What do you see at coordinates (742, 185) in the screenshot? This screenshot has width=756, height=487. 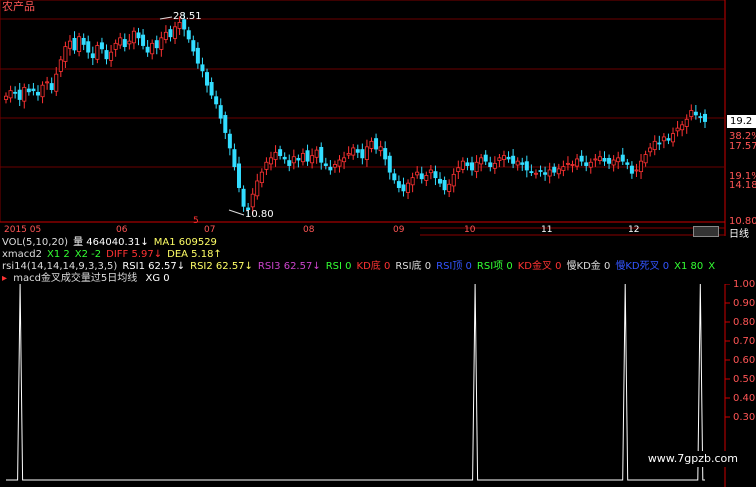 I see `price-label: 14.18` at bounding box center [742, 185].